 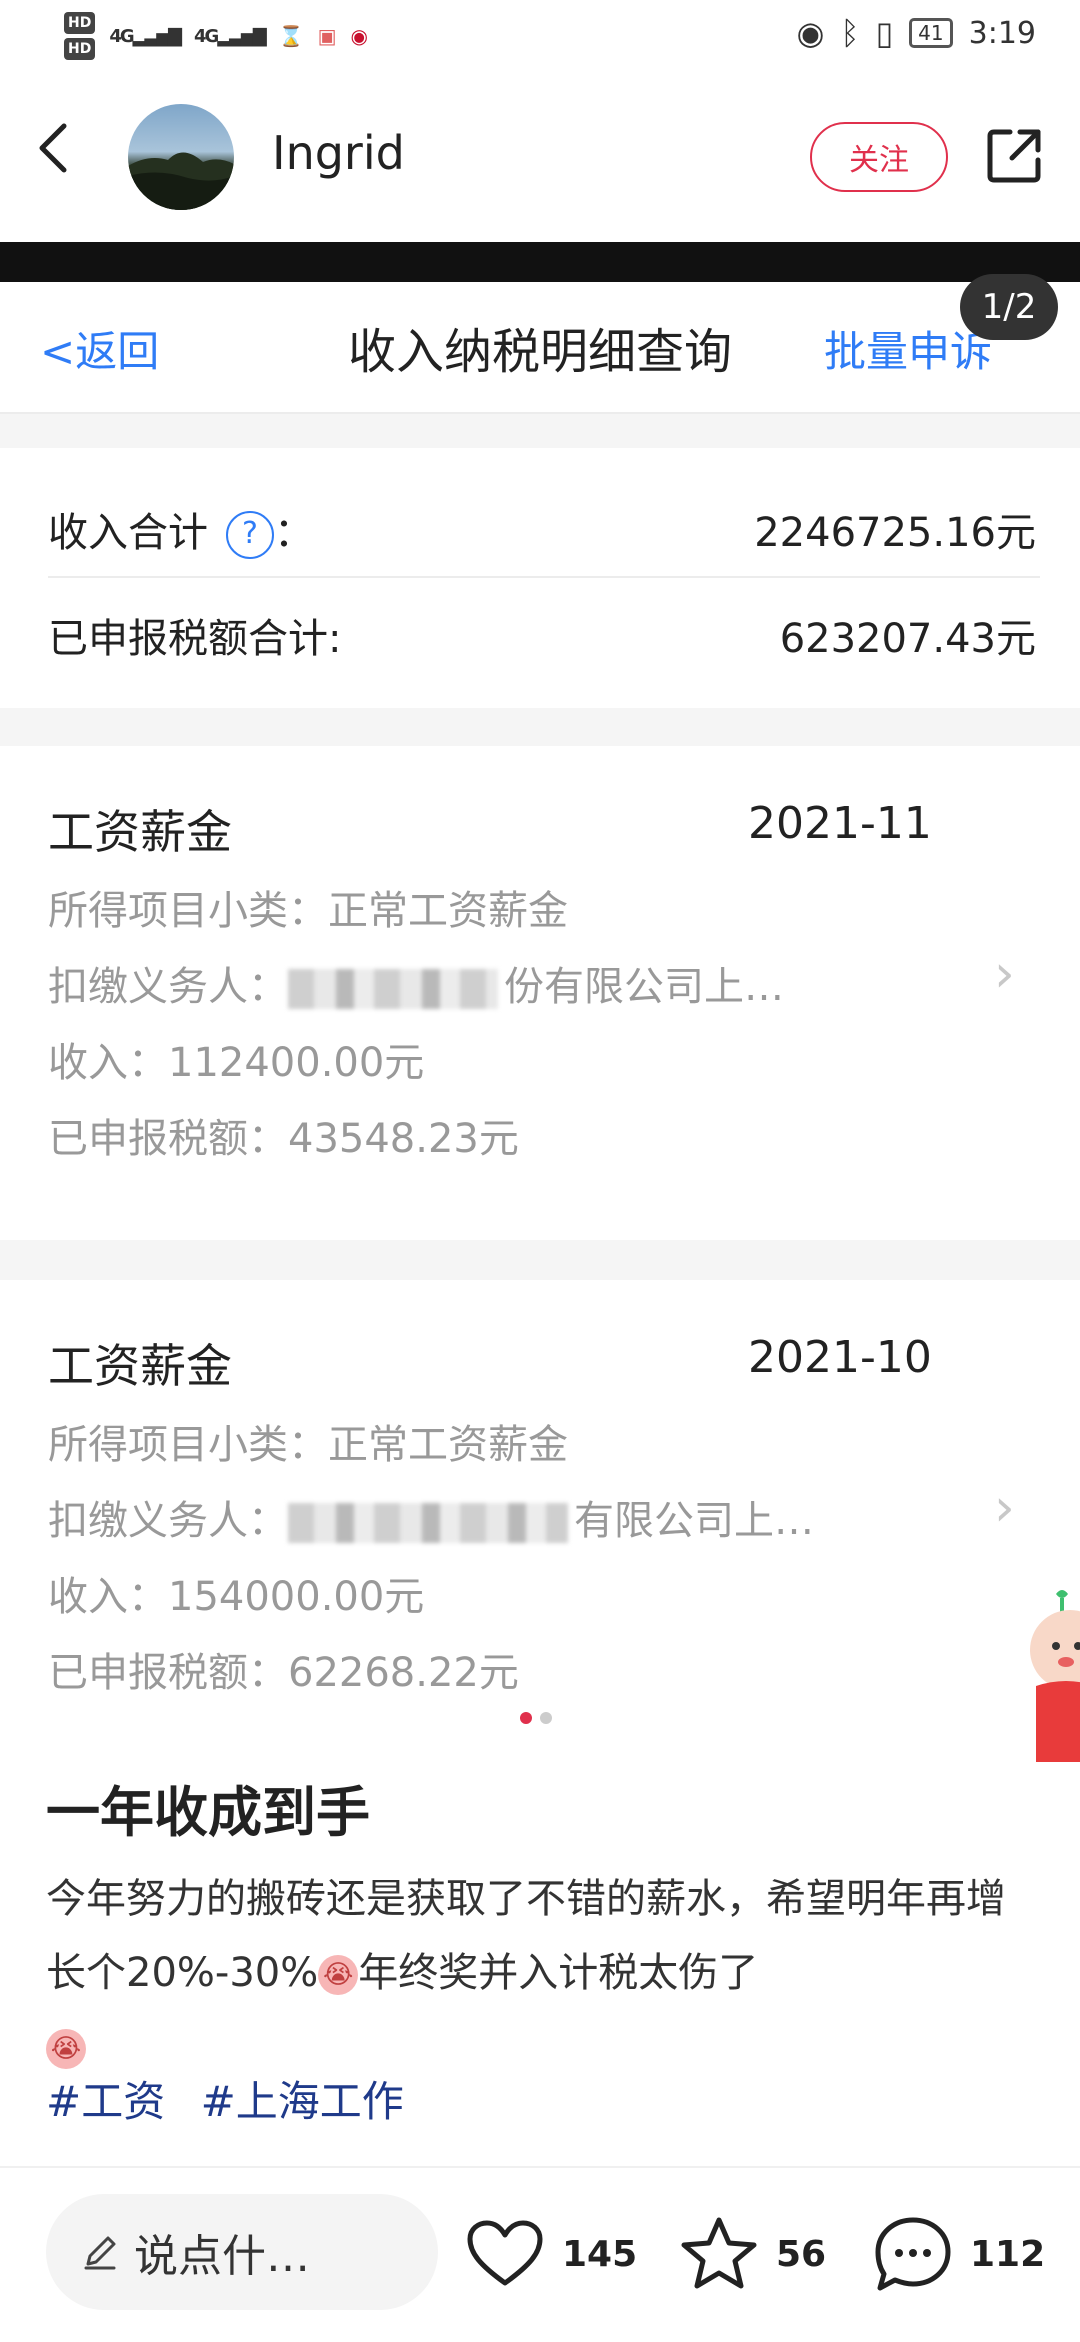 What do you see at coordinates (80, 49) in the screenshot?
I see `hd2-badge: HD` at bounding box center [80, 49].